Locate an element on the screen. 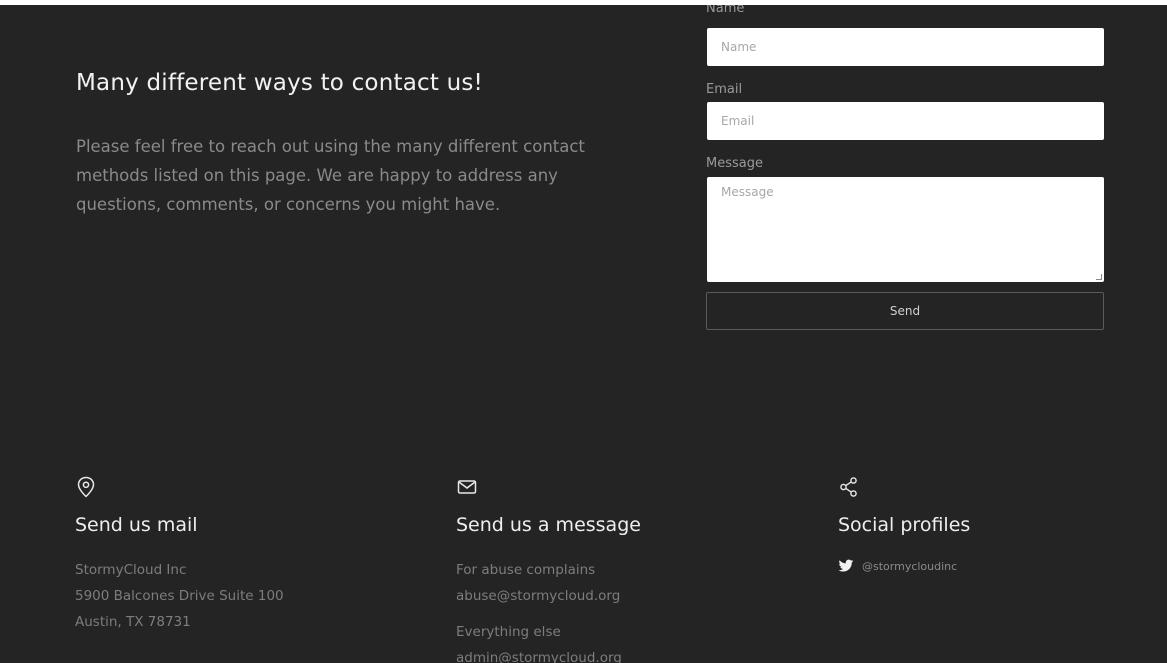  message-textarea is located at coordinates (905, 229).